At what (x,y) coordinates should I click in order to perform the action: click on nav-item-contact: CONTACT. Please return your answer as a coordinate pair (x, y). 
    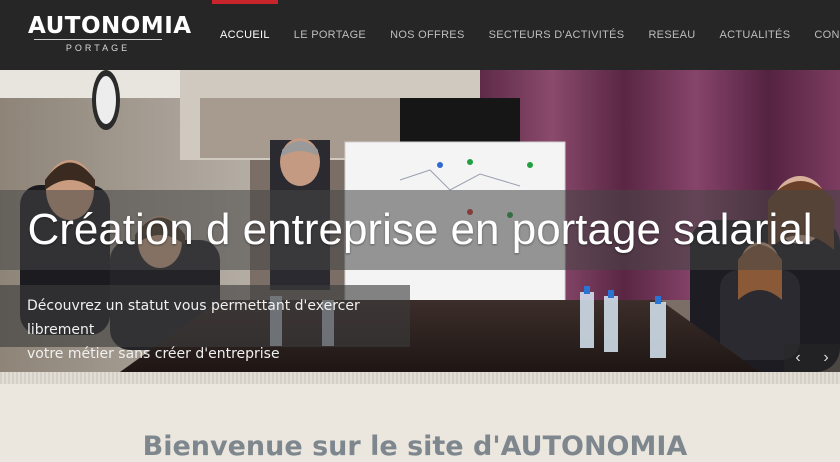
    Looking at the image, I should click on (821, 35).